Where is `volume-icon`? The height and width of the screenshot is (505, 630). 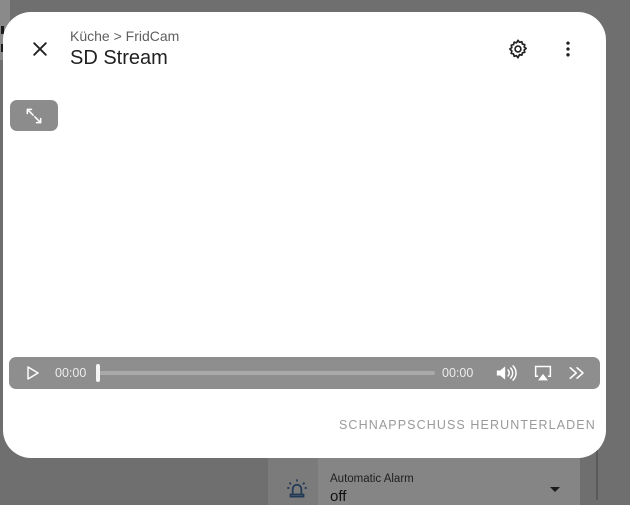 volume-icon is located at coordinates (506, 373).